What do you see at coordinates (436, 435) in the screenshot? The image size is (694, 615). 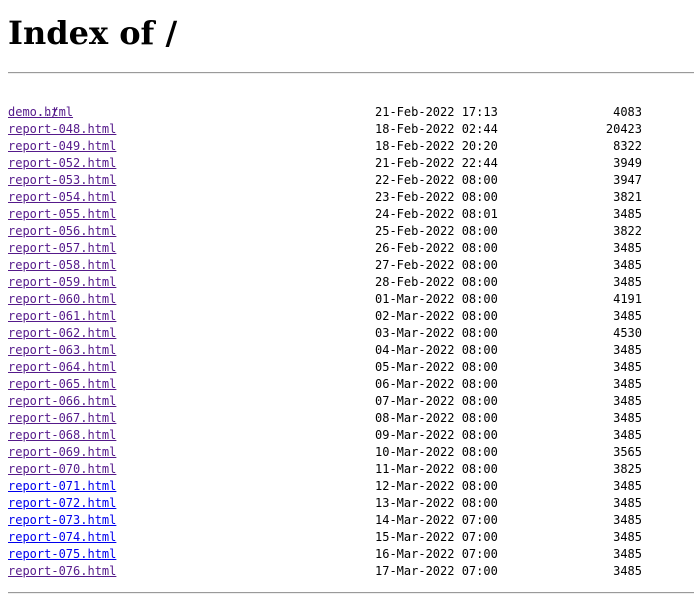 I see `file-date: 09-Mar-2022 08:00` at bounding box center [436, 435].